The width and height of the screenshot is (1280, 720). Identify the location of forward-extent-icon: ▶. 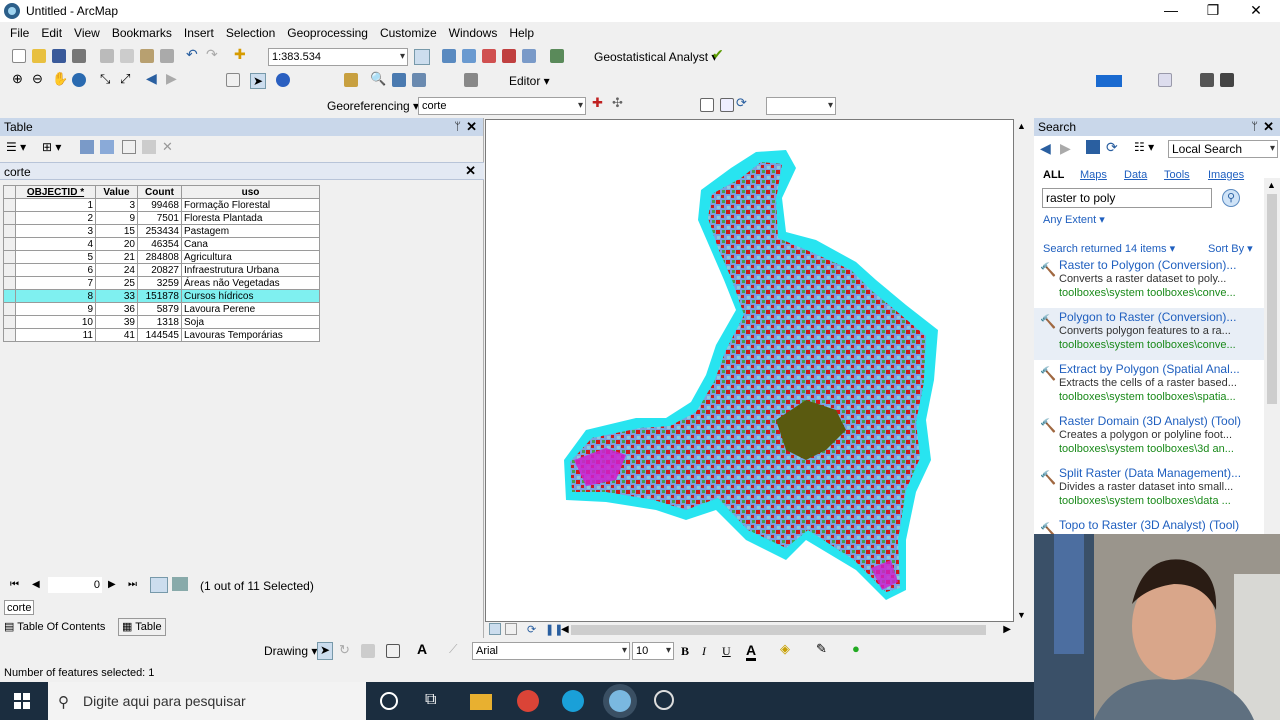
(174, 78).